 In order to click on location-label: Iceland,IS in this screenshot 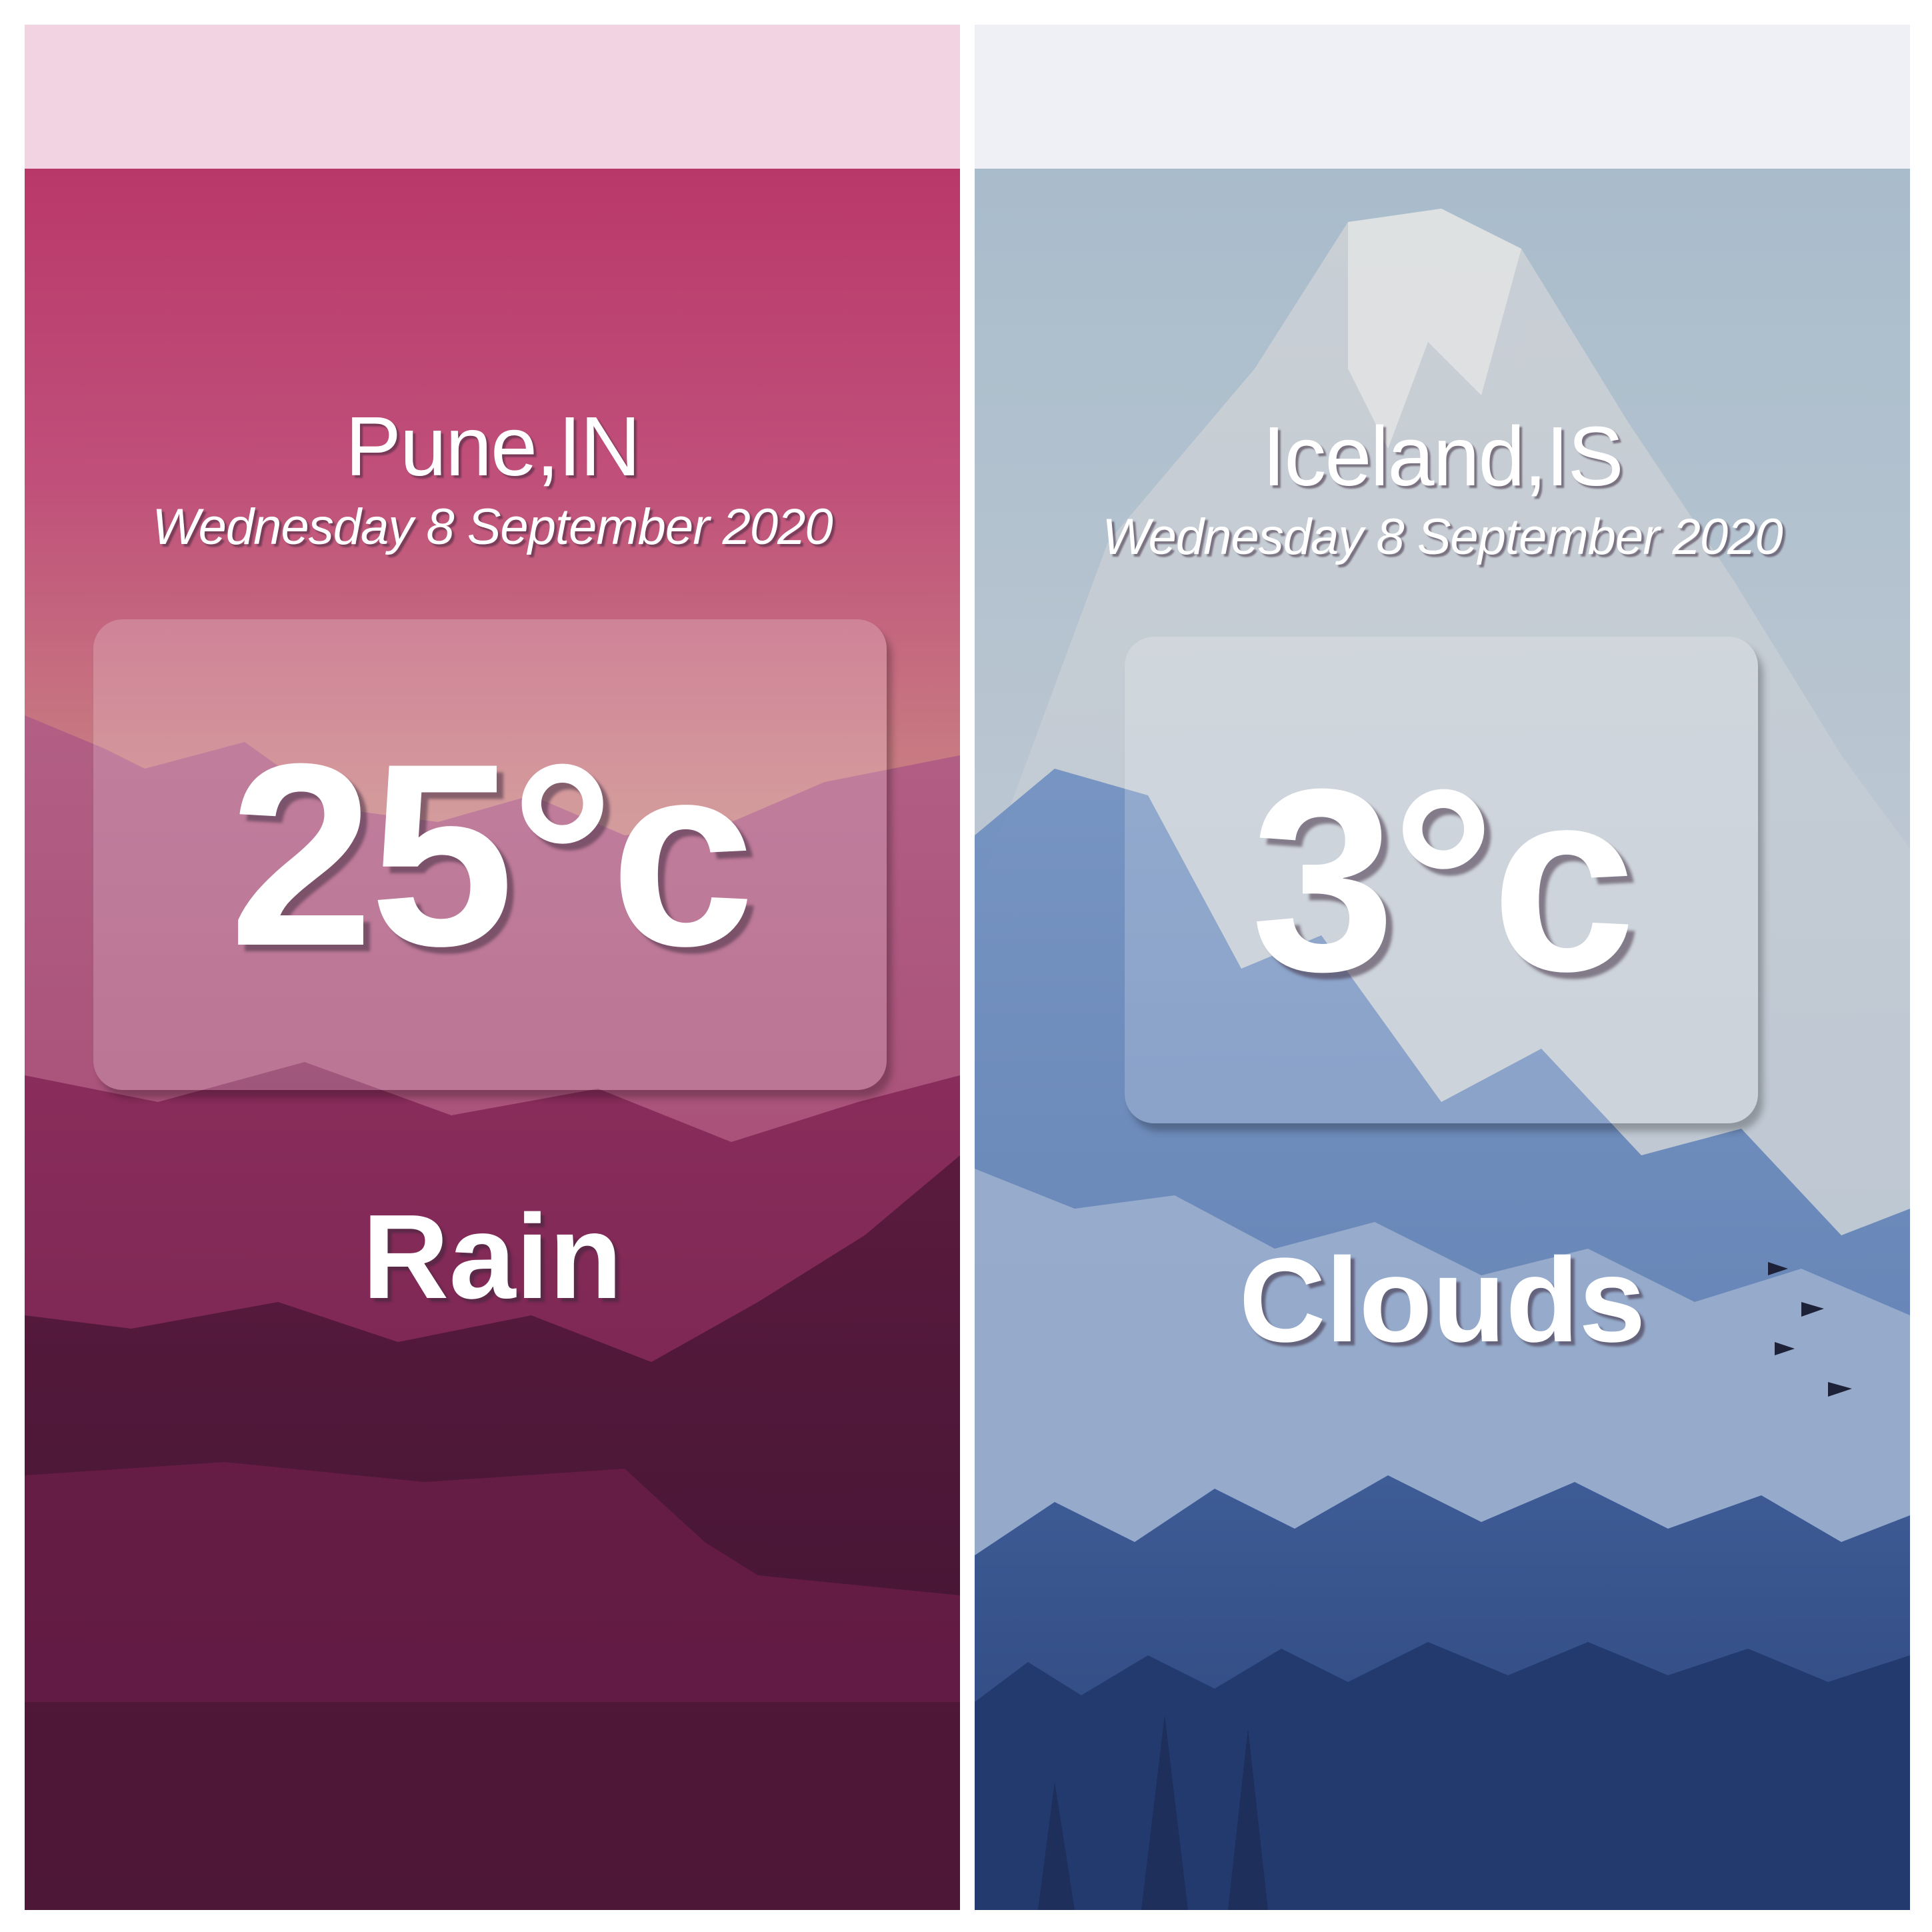, I will do `click(1442, 456)`.